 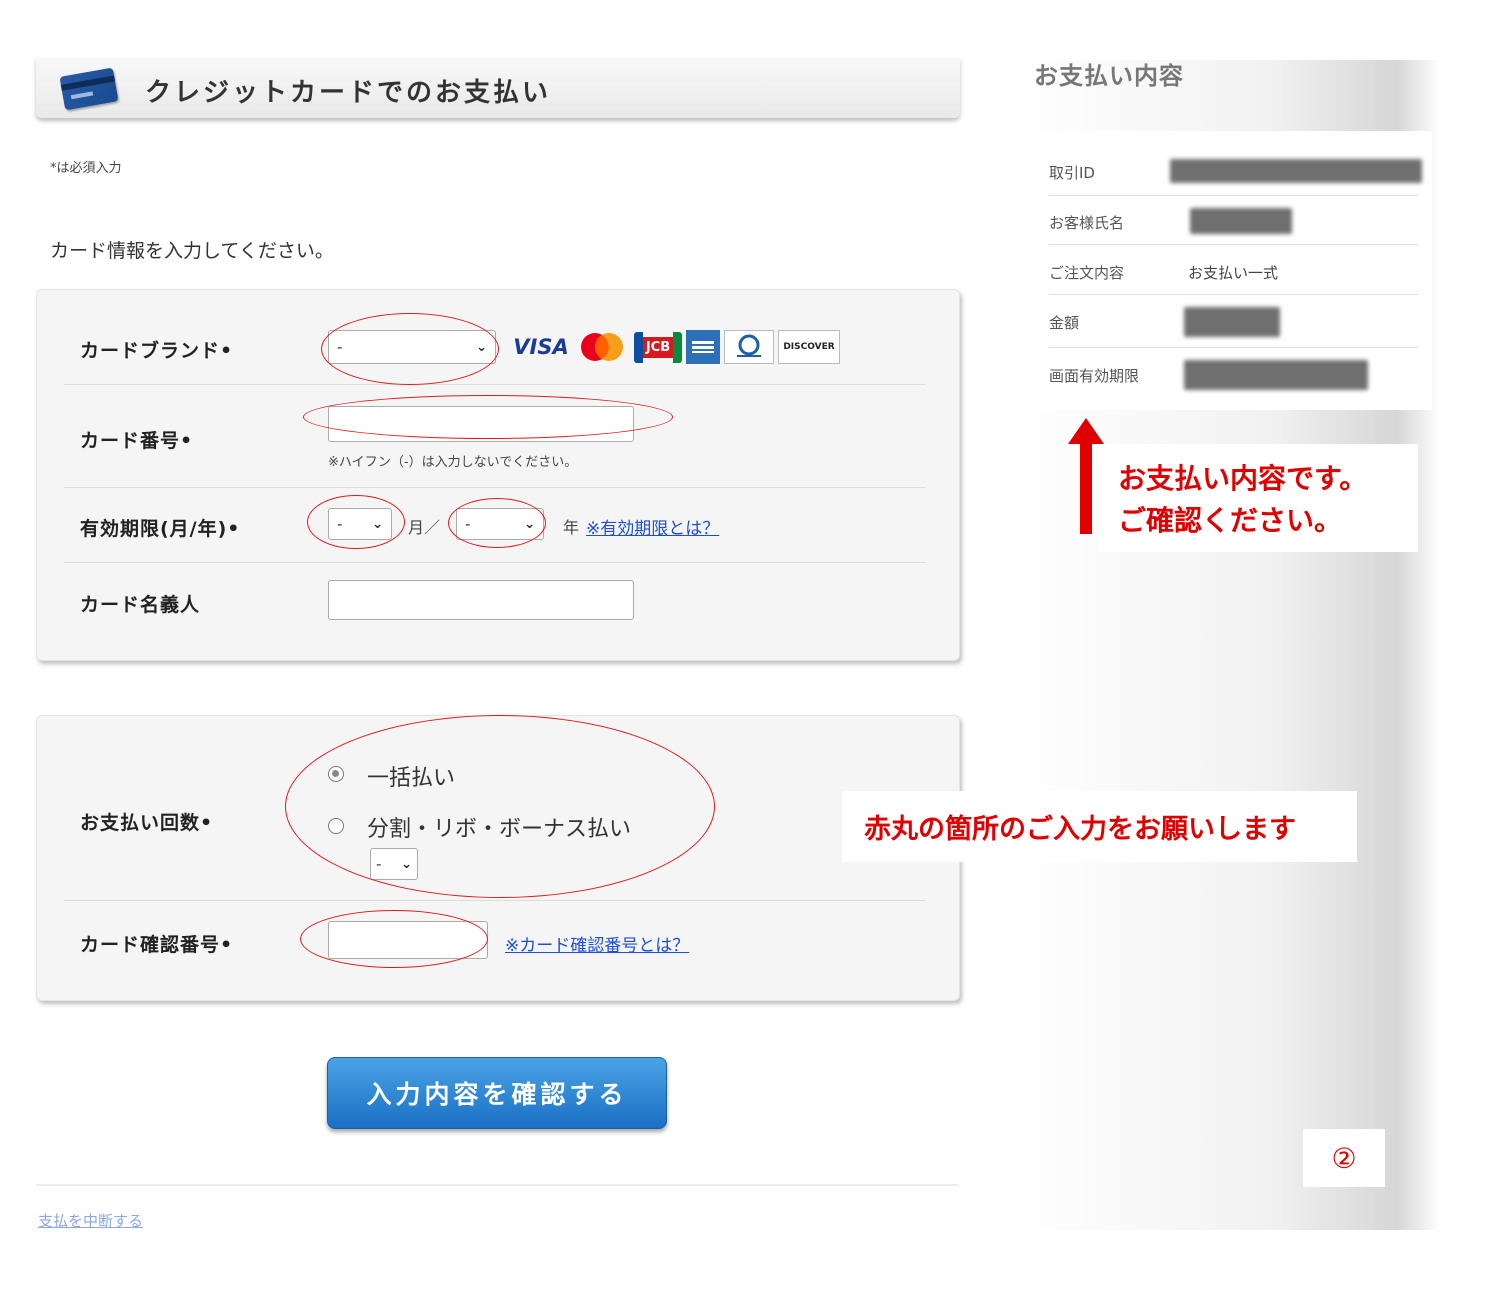 I want to click on amex-logo, so click(x=703, y=347).